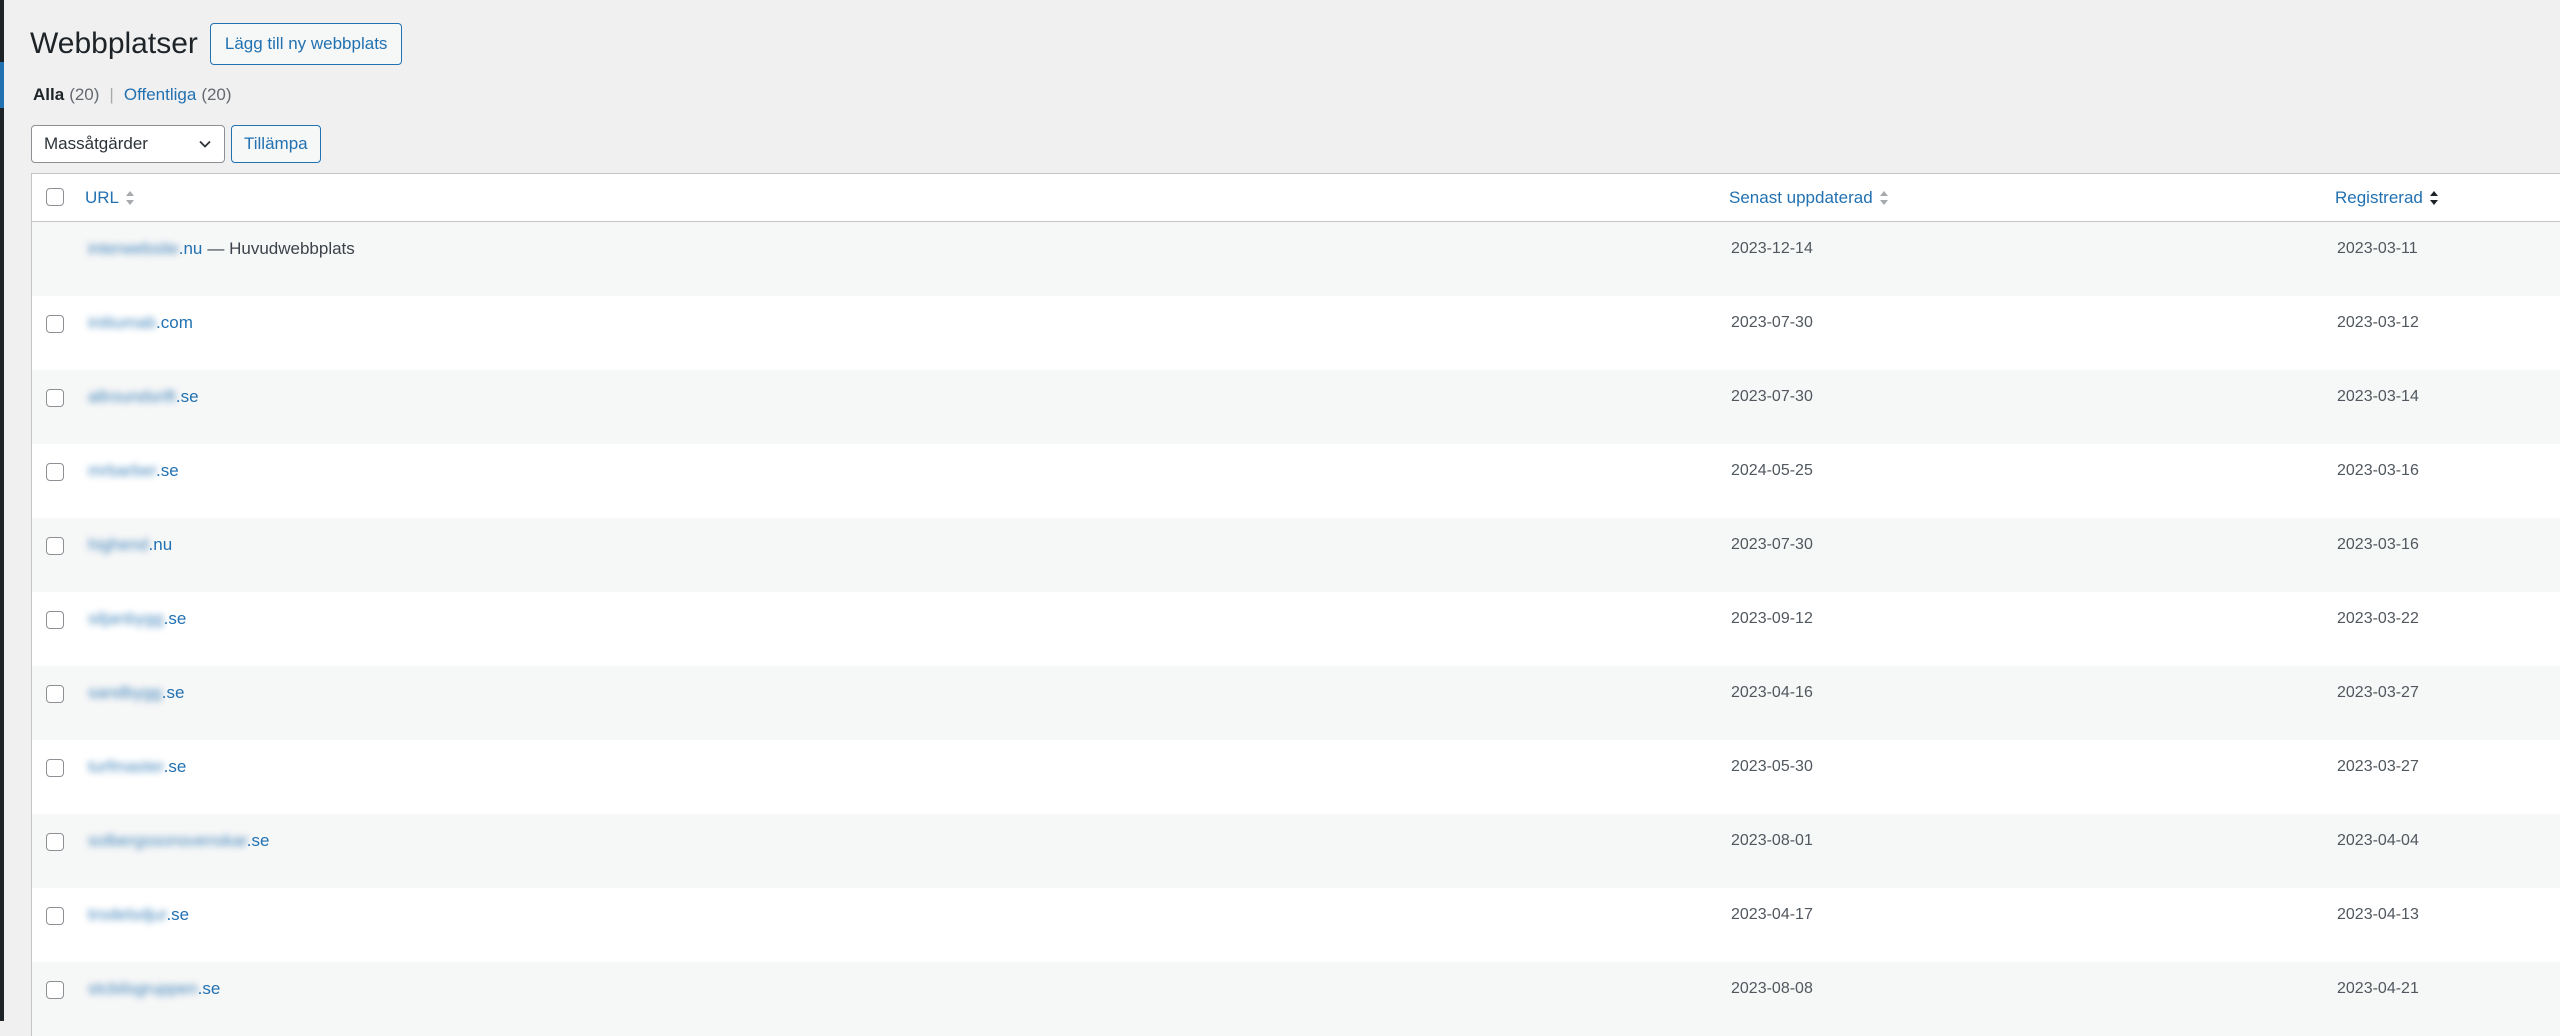  Describe the element at coordinates (167, 840) in the screenshot. I see `site-name-blurred: solbergssonsvenskar` at that location.